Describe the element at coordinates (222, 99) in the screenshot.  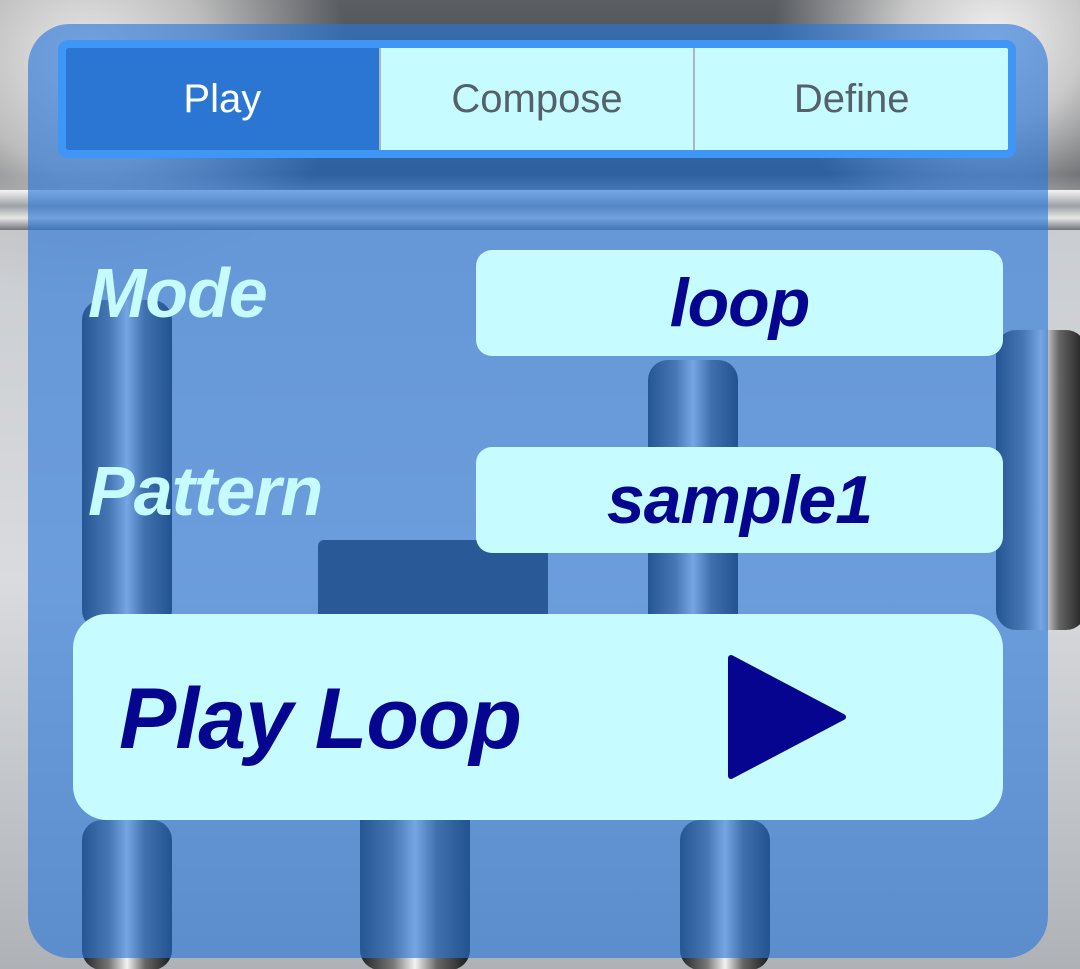
I see `tab-play: Play` at that location.